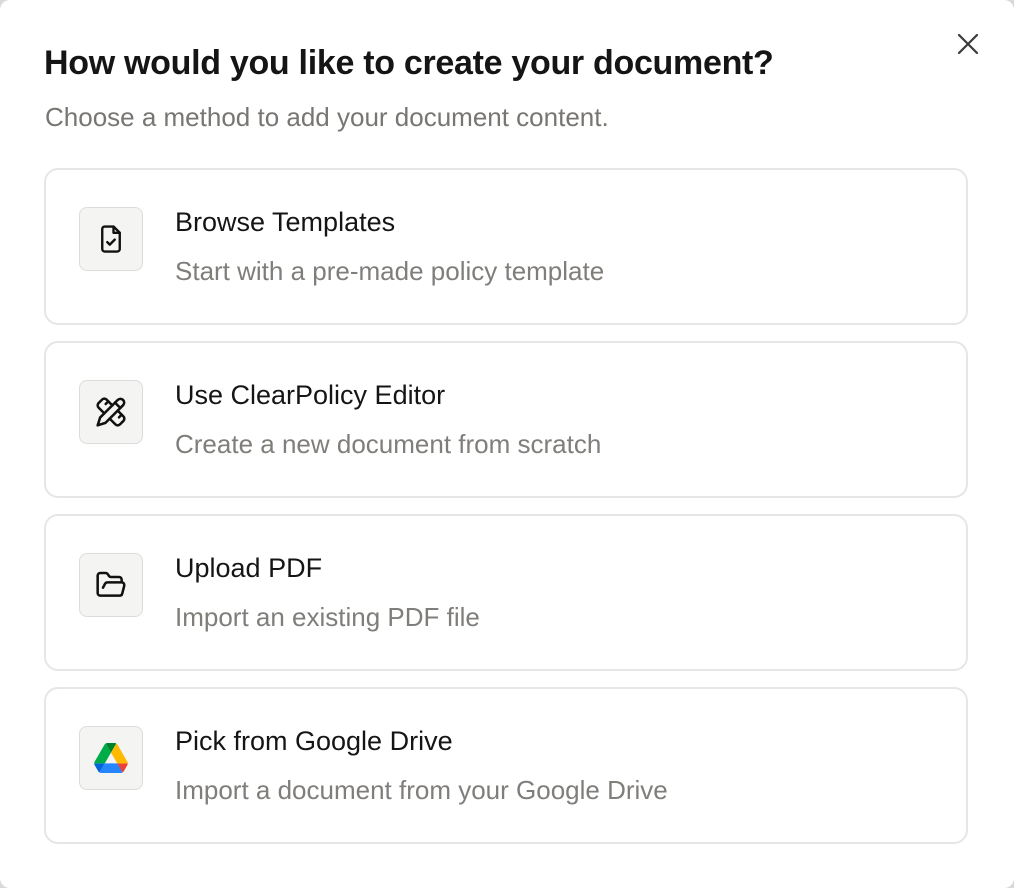  Describe the element at coordinates (314, 741) in the screenshot. I see `option-title: Pick from Google Drive` at that location.